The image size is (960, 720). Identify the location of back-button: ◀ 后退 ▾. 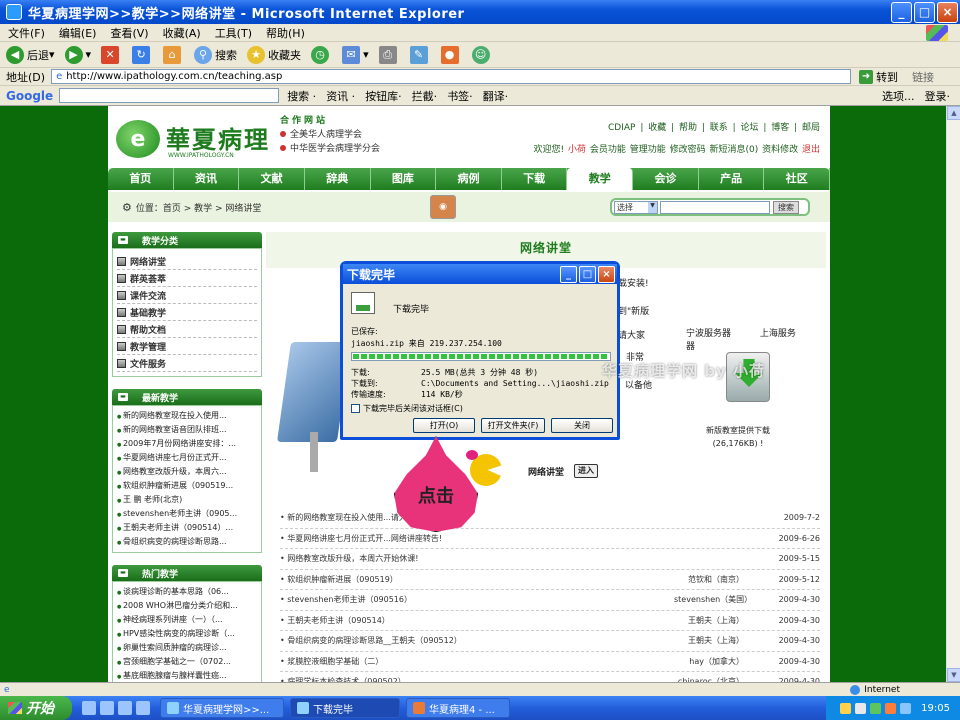
(30, 54).